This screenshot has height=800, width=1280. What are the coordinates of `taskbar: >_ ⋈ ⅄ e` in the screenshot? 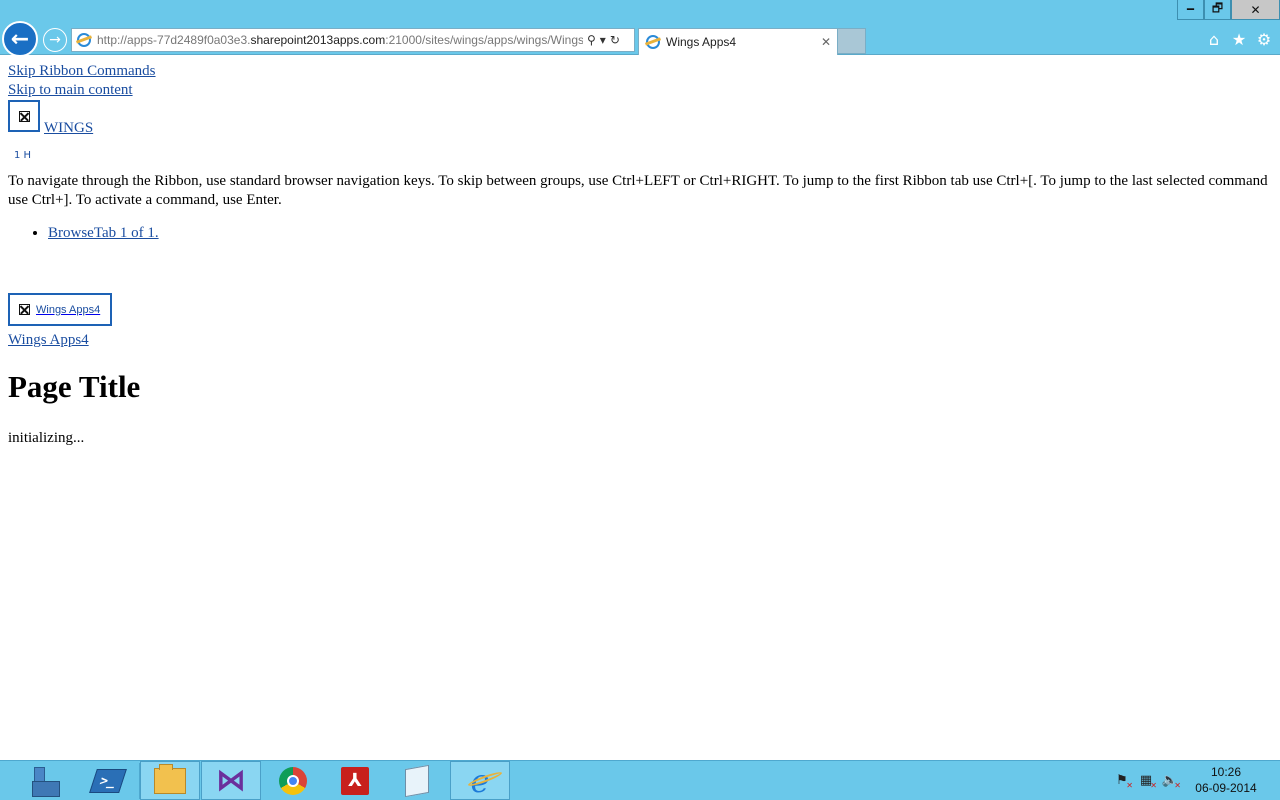 It's located at (640, 780).